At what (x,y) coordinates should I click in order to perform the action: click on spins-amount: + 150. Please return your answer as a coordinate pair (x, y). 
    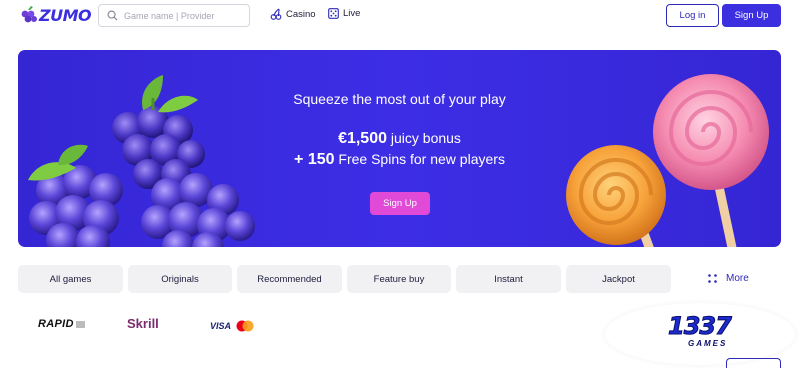
    Looking at the image, I should click on (314, 159).